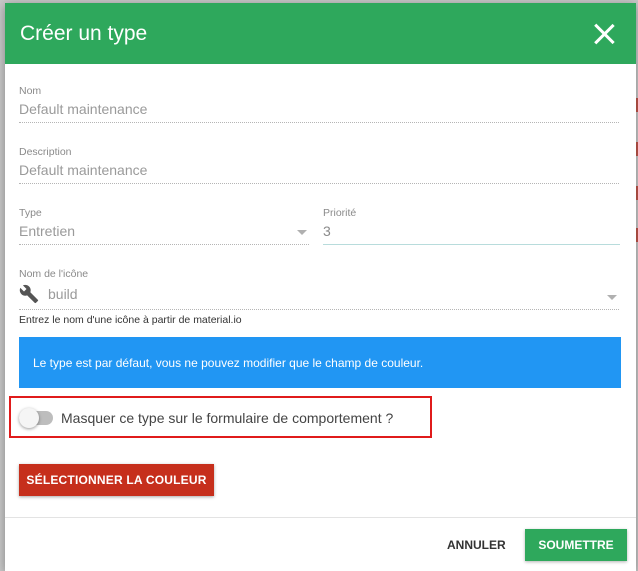  Describe the element at coordinates (30, 91) in the screenshot. I see `name-label: Nom` at that location.